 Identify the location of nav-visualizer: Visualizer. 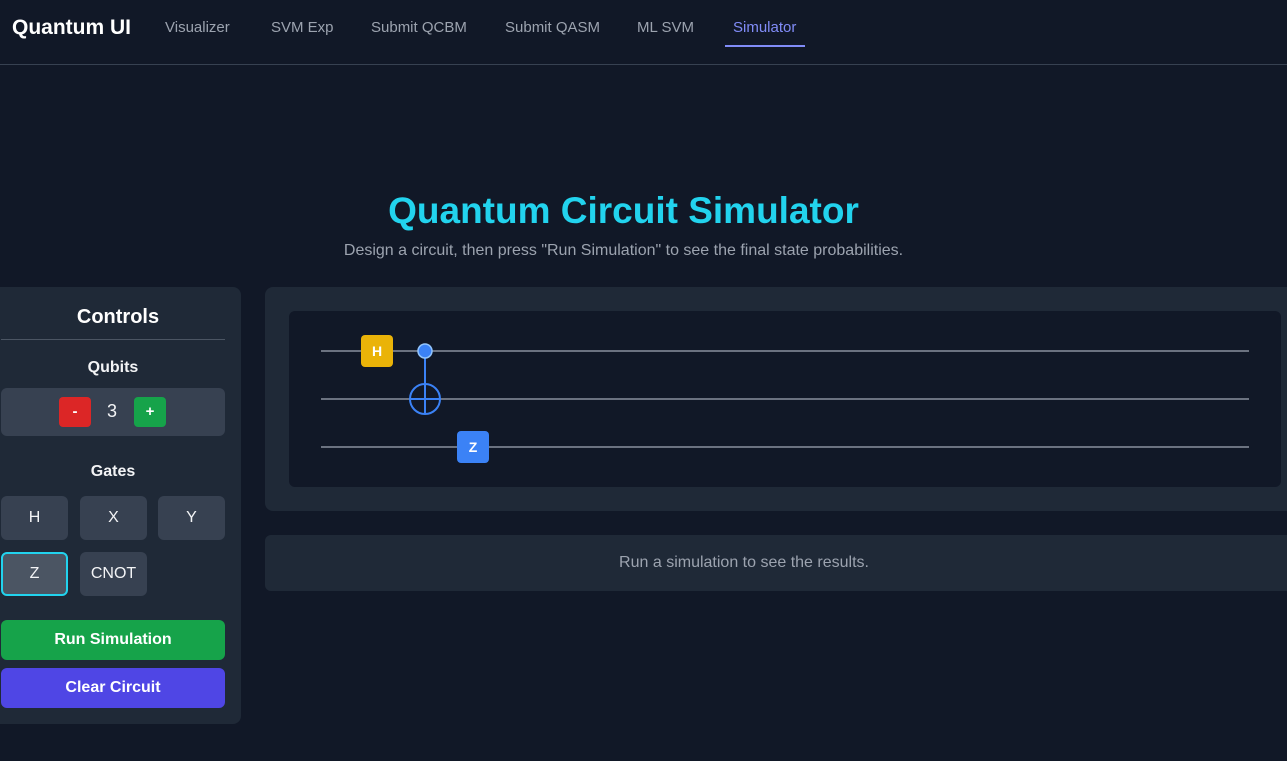
(197, 27).